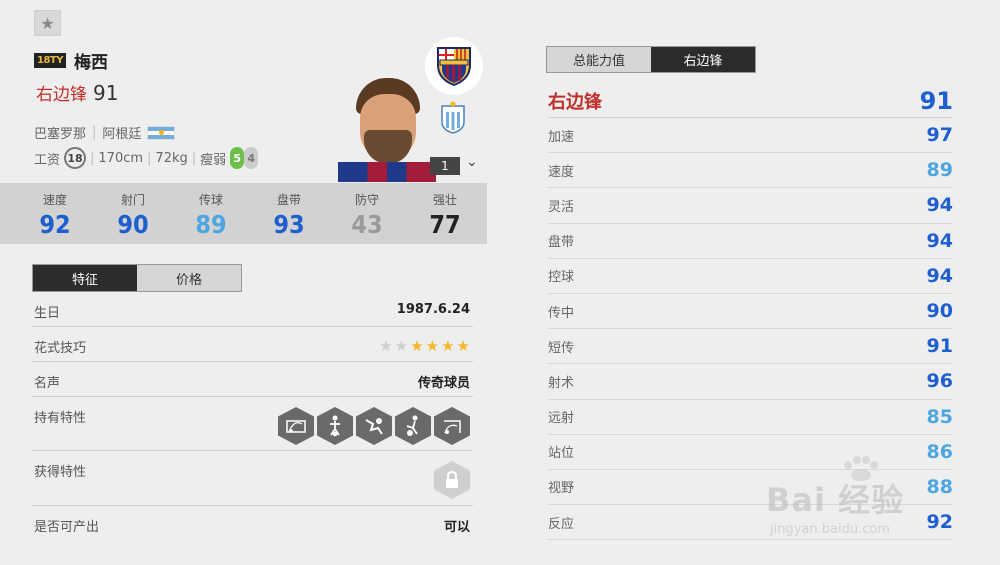 The width and height of the screenshot is (1000, 565). I want to click on stat-value: 92, so click(55, 224).